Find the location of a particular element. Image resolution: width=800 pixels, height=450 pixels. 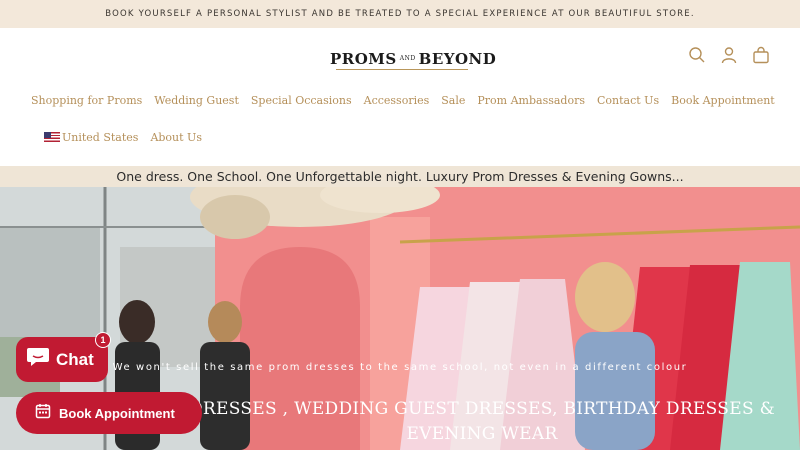

logo-and: AND is located at coordinates (407, 58).